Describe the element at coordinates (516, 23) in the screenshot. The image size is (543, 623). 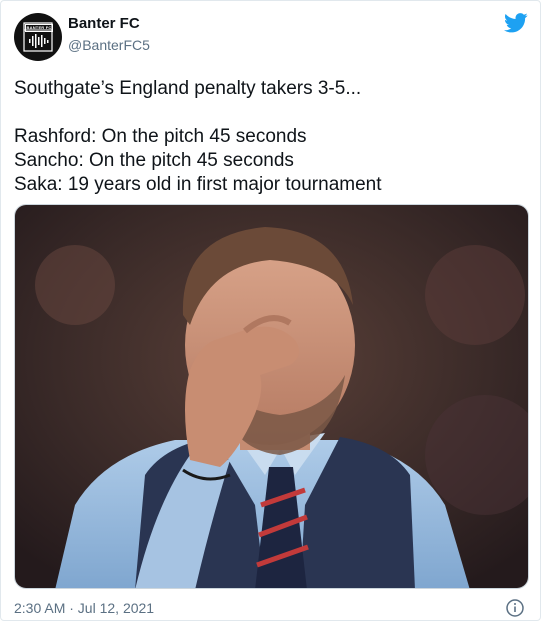
I see `twitter-bird-icon` at that location.